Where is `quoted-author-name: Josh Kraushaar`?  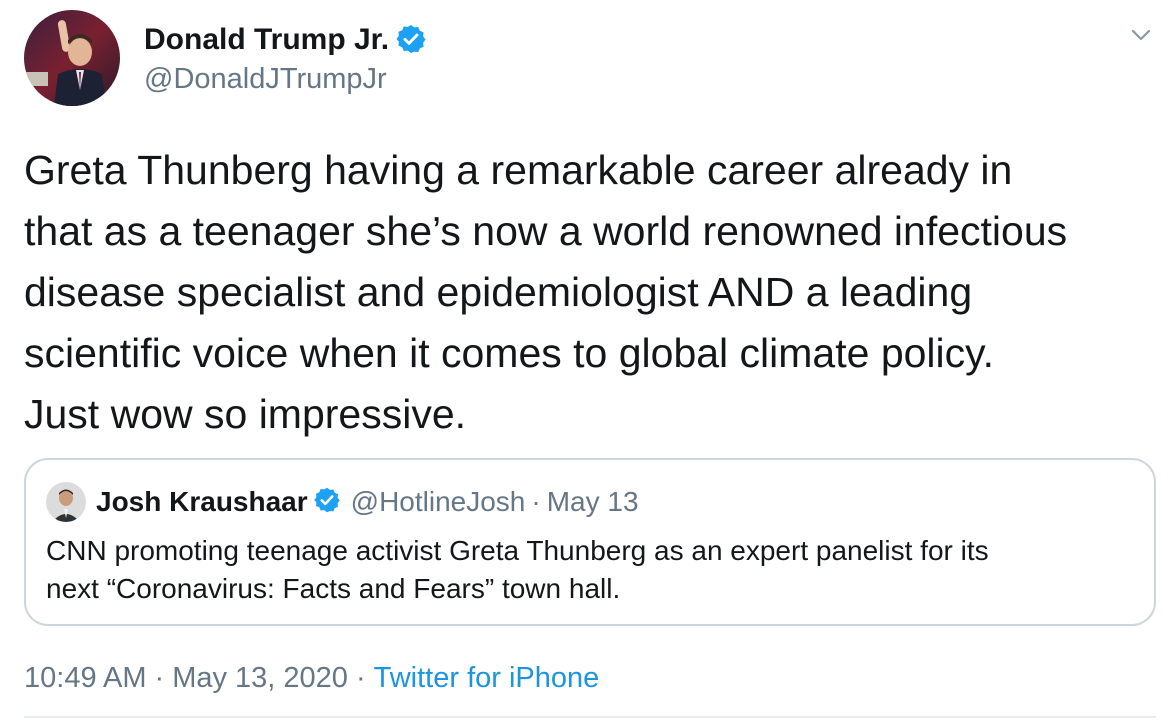 quoted-author-name: Josh Kraushaar is located at coordinates (202, 501).